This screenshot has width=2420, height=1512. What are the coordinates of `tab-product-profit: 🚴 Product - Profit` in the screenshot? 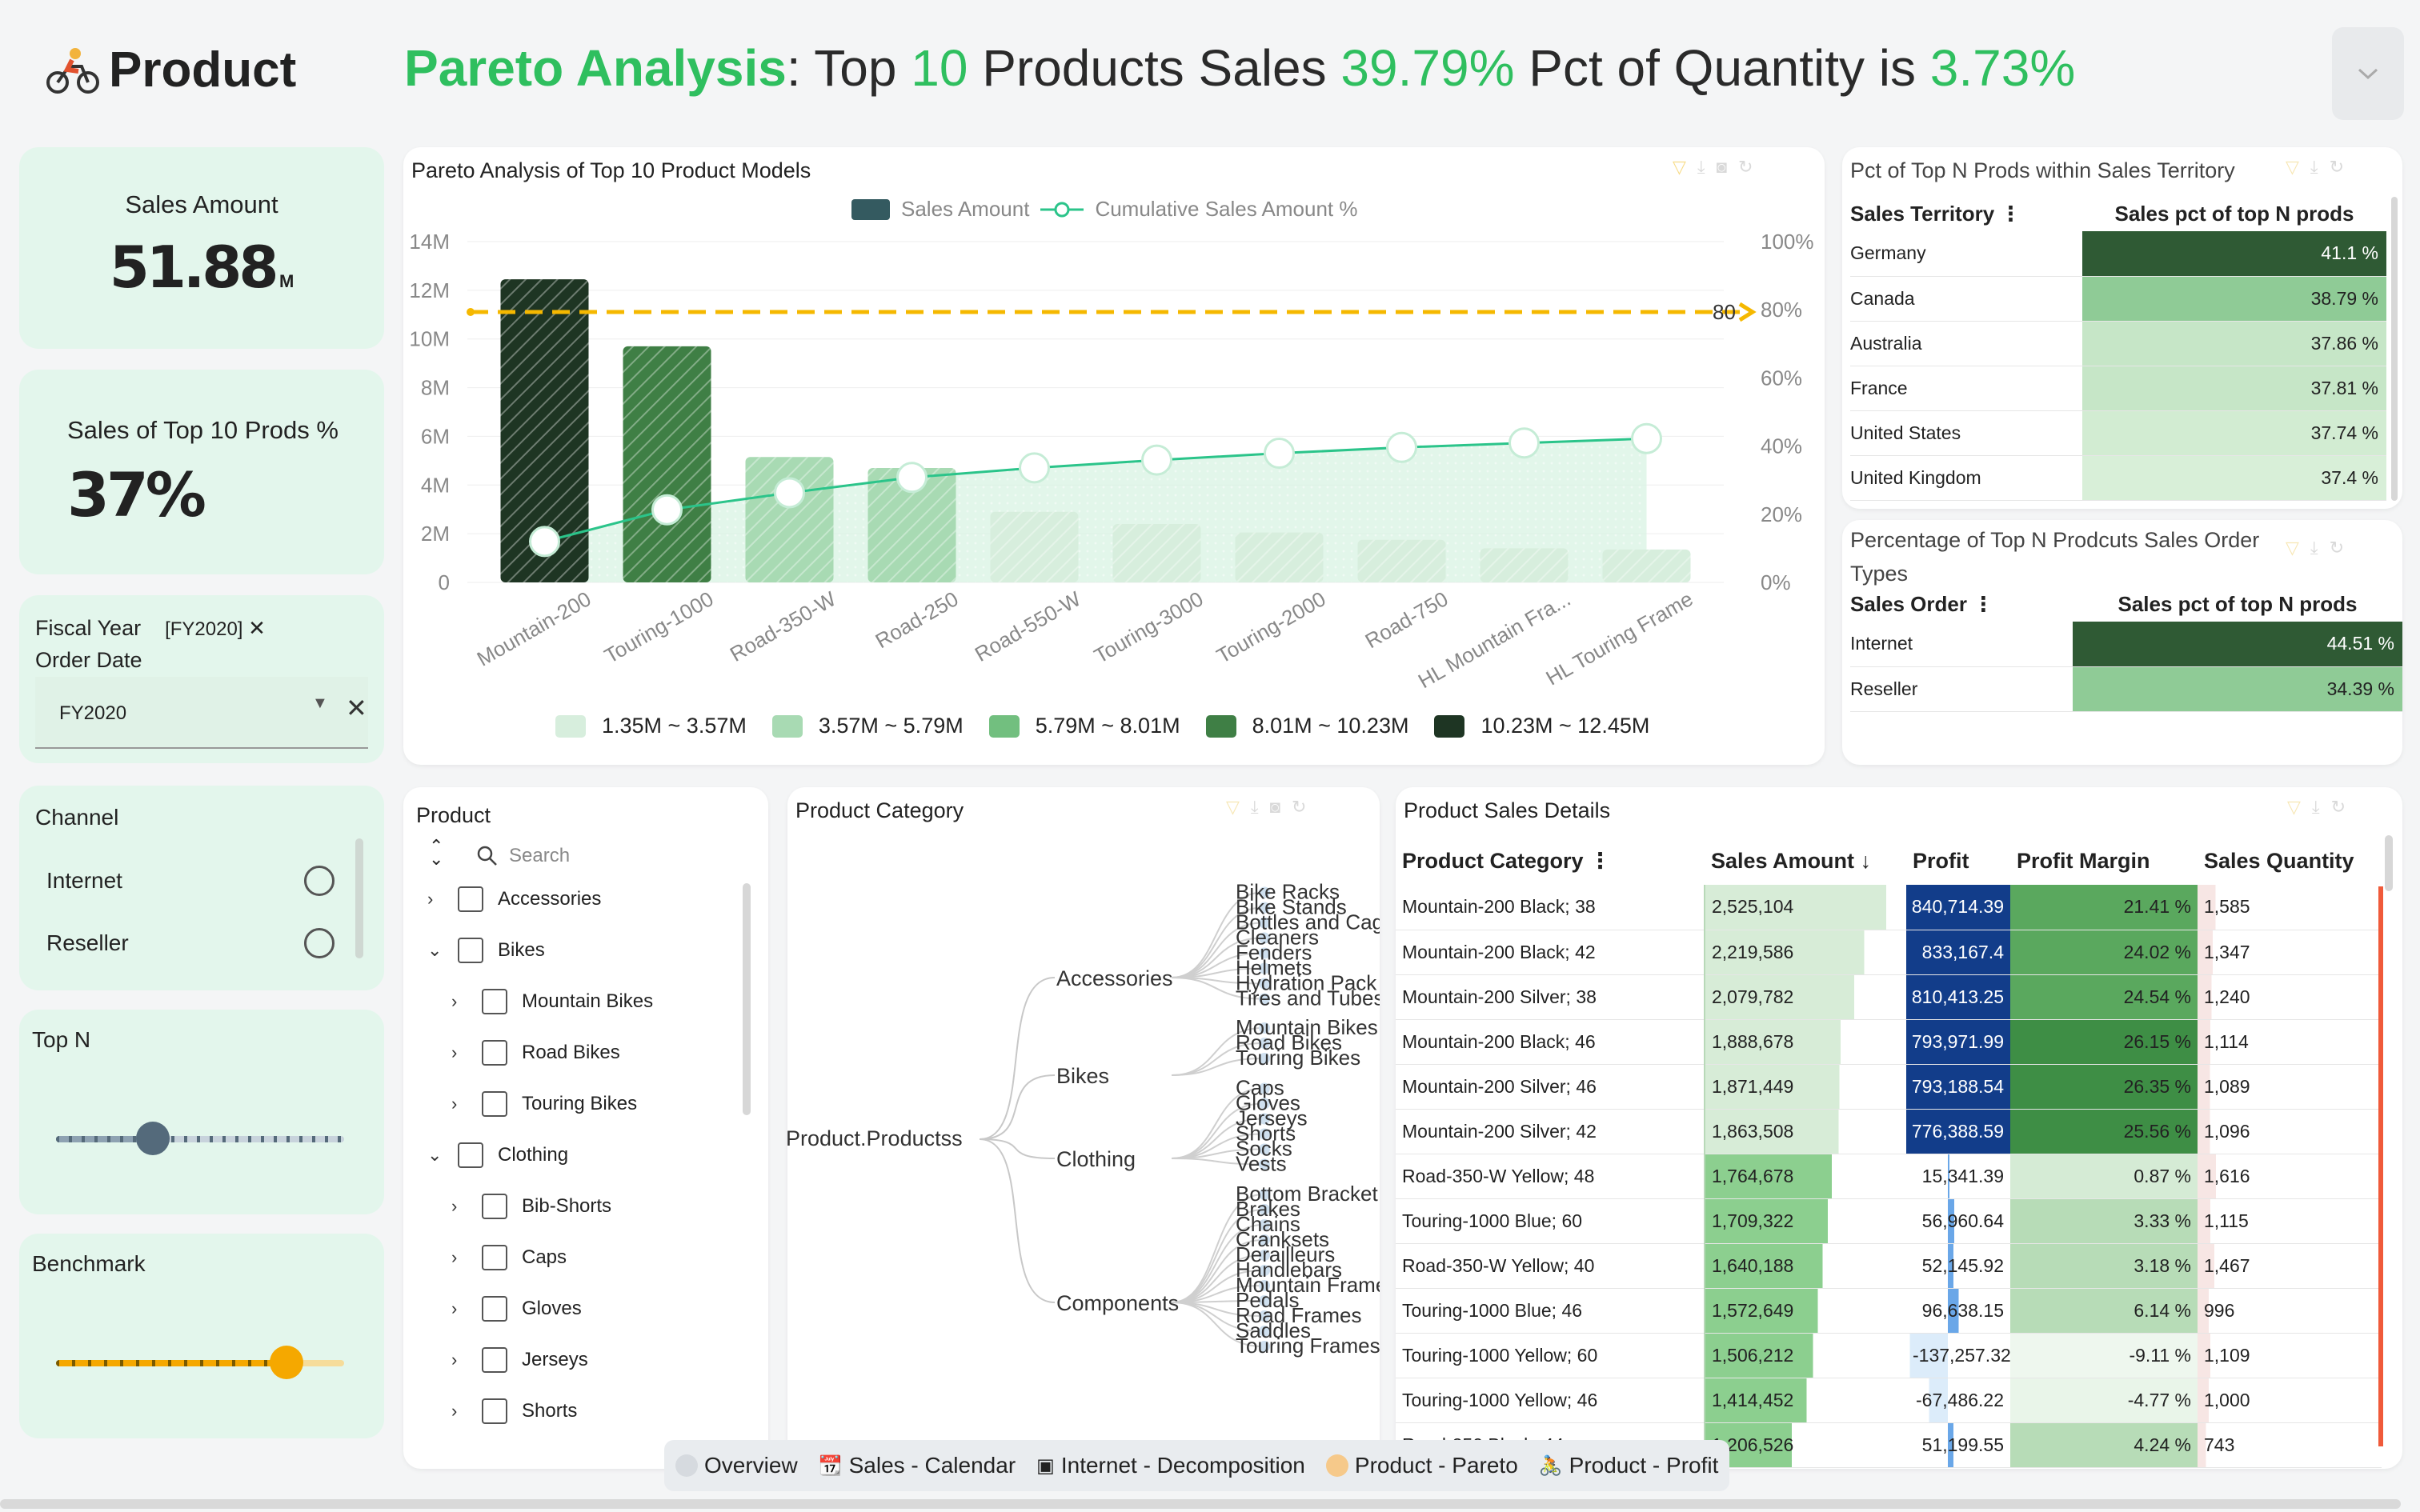 It's located at (1629, 1465).